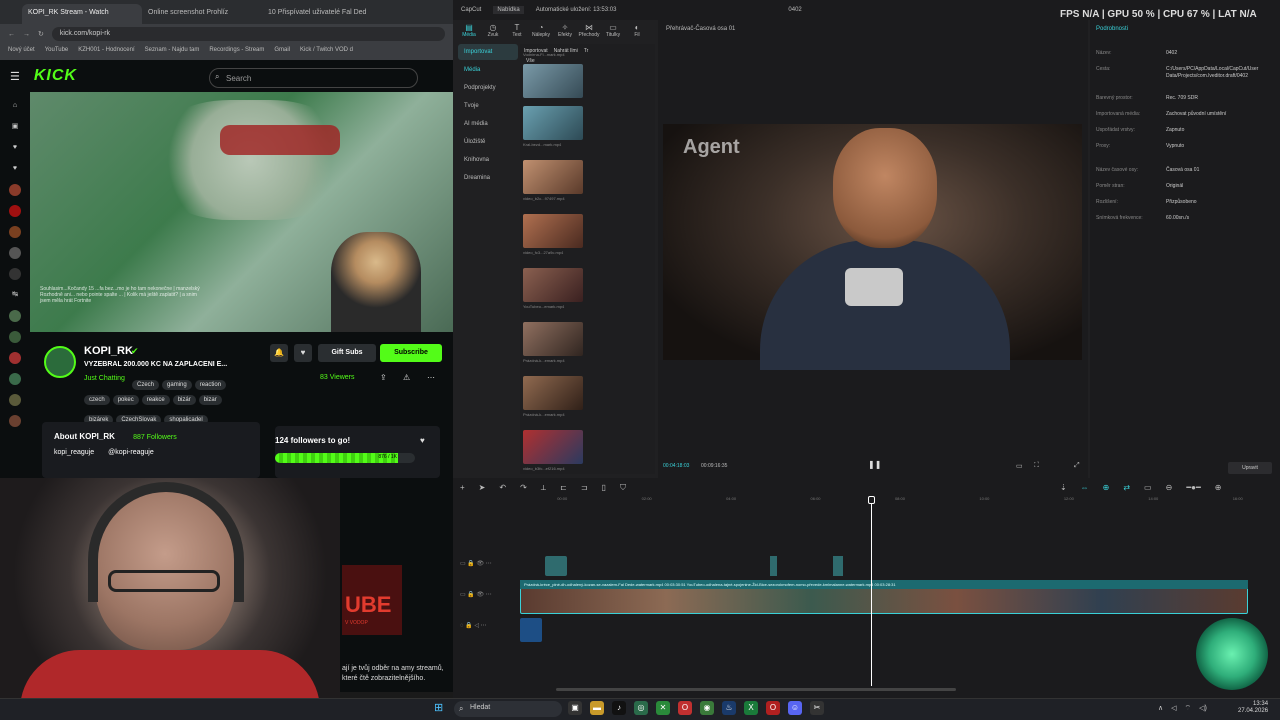 The height and width of the screenshot is (720, 1280). Describe the element at coordinates (1193, 489) in the screenshot. I see `zoom-slider: ━●━` at that location.